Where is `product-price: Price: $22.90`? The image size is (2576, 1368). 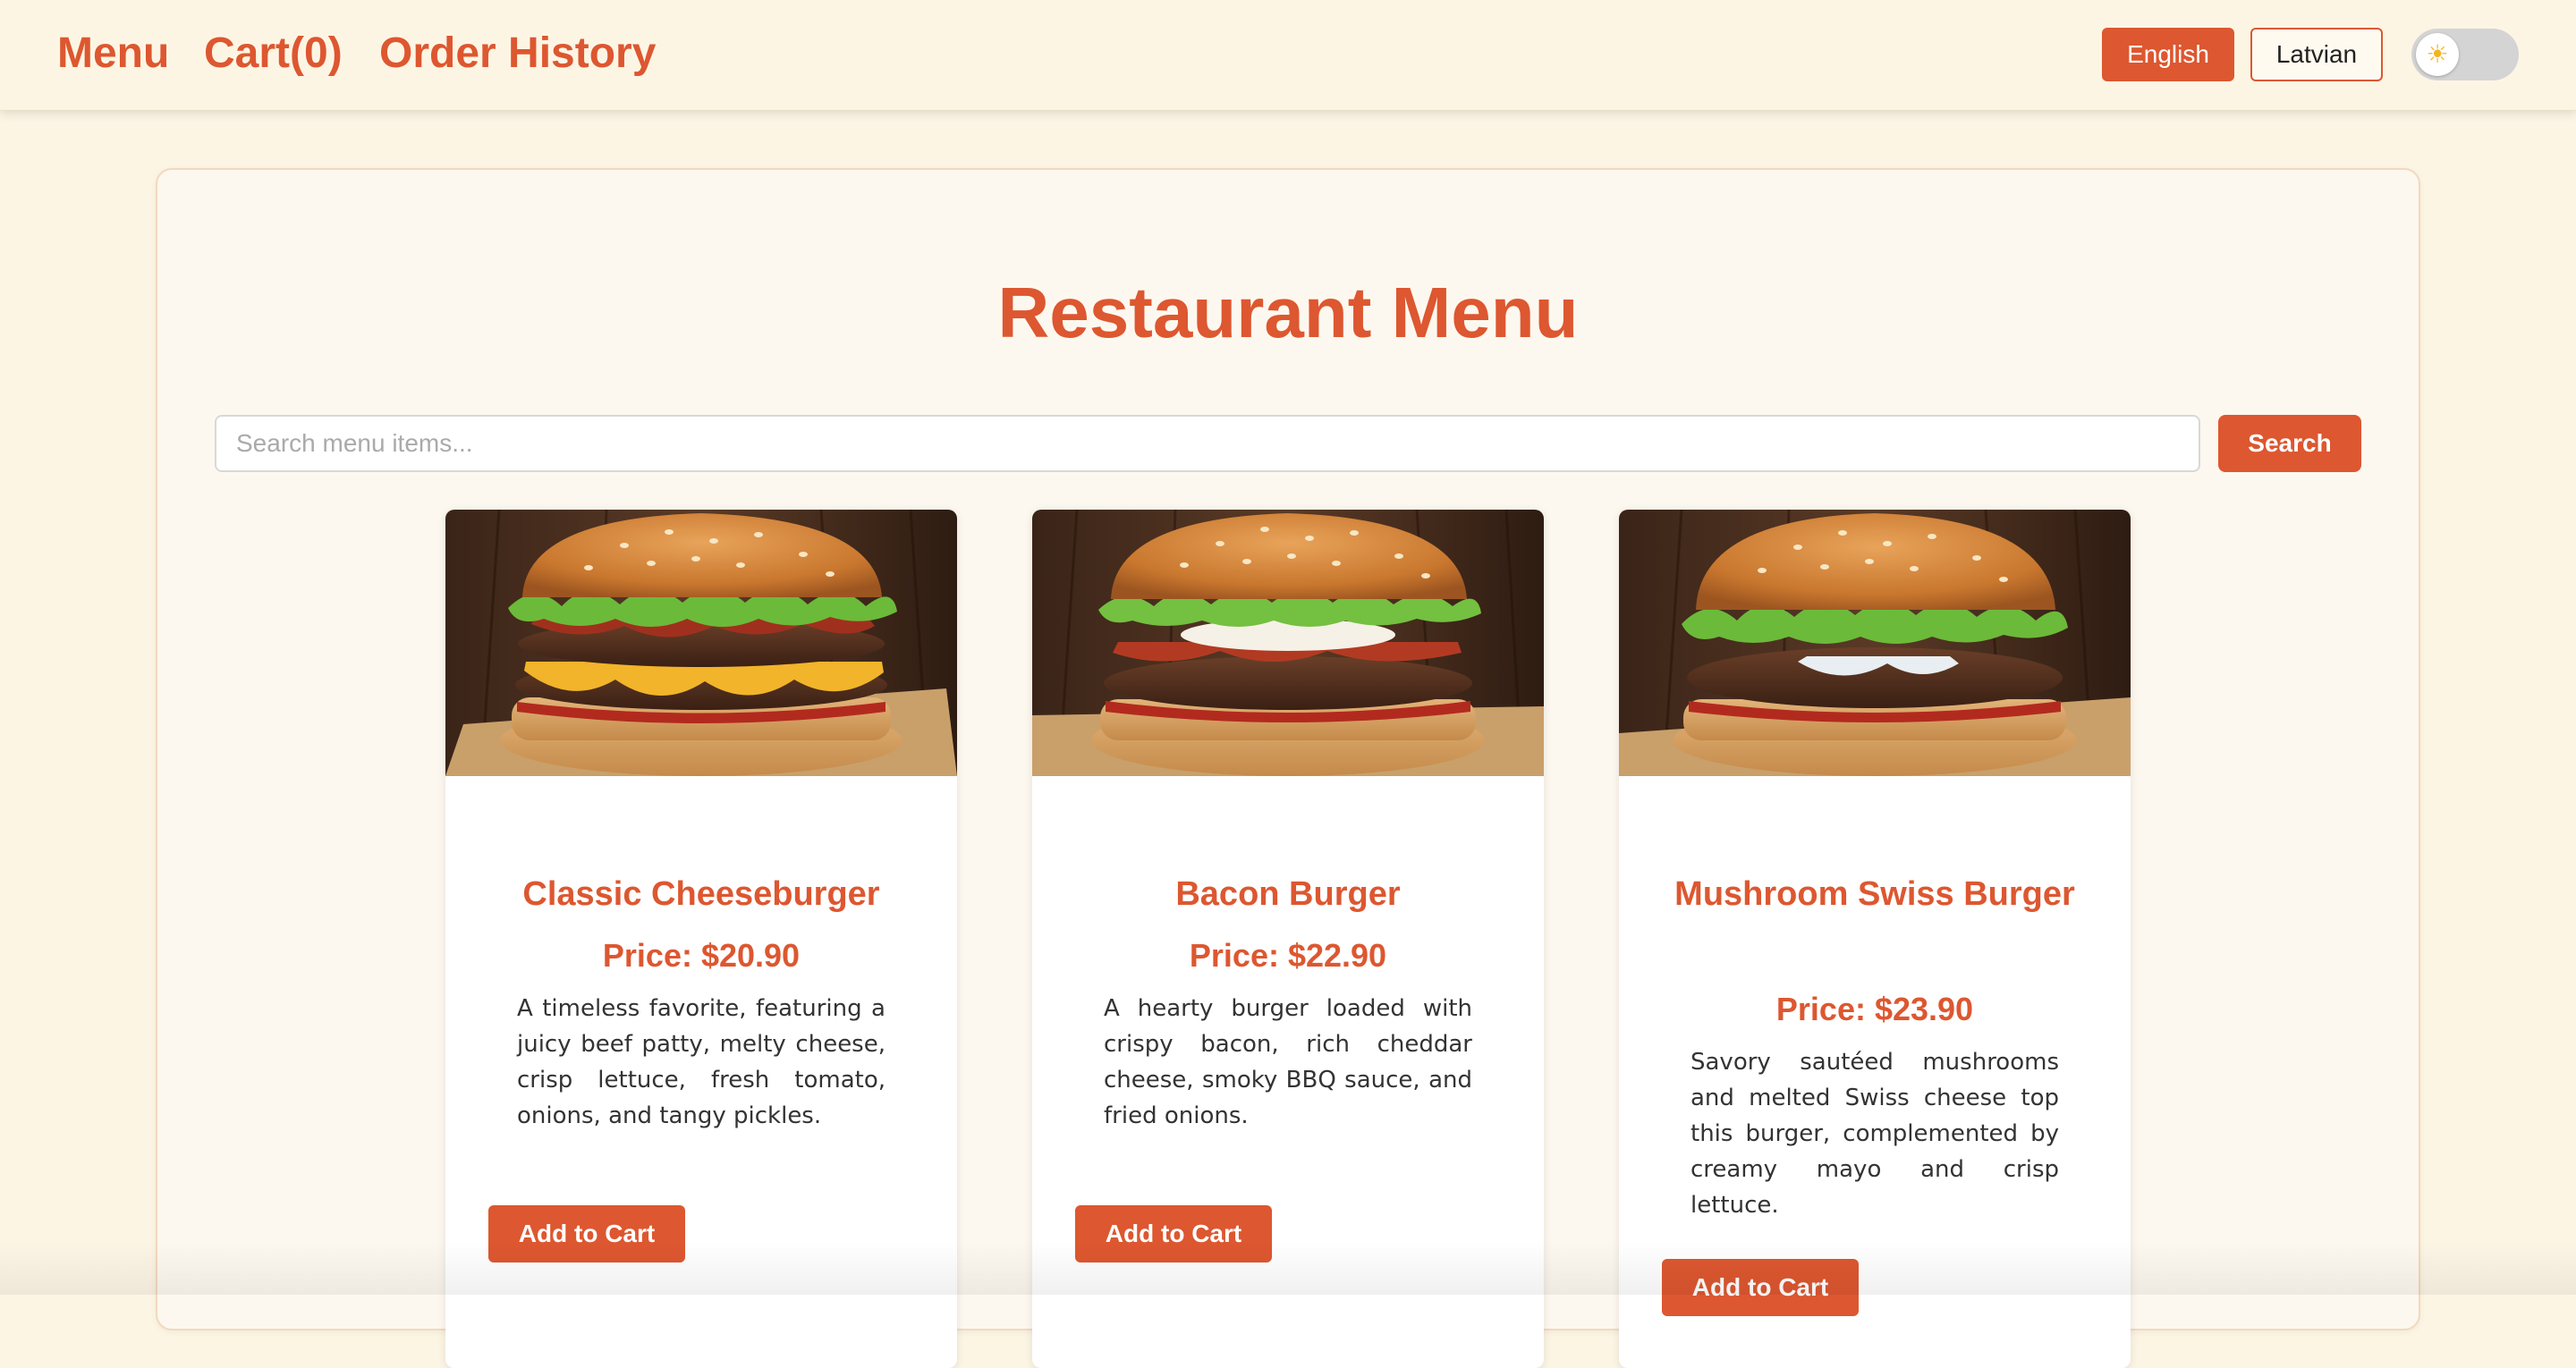
product-price: Price: $22.90 is located at coordinates (1288, 956).